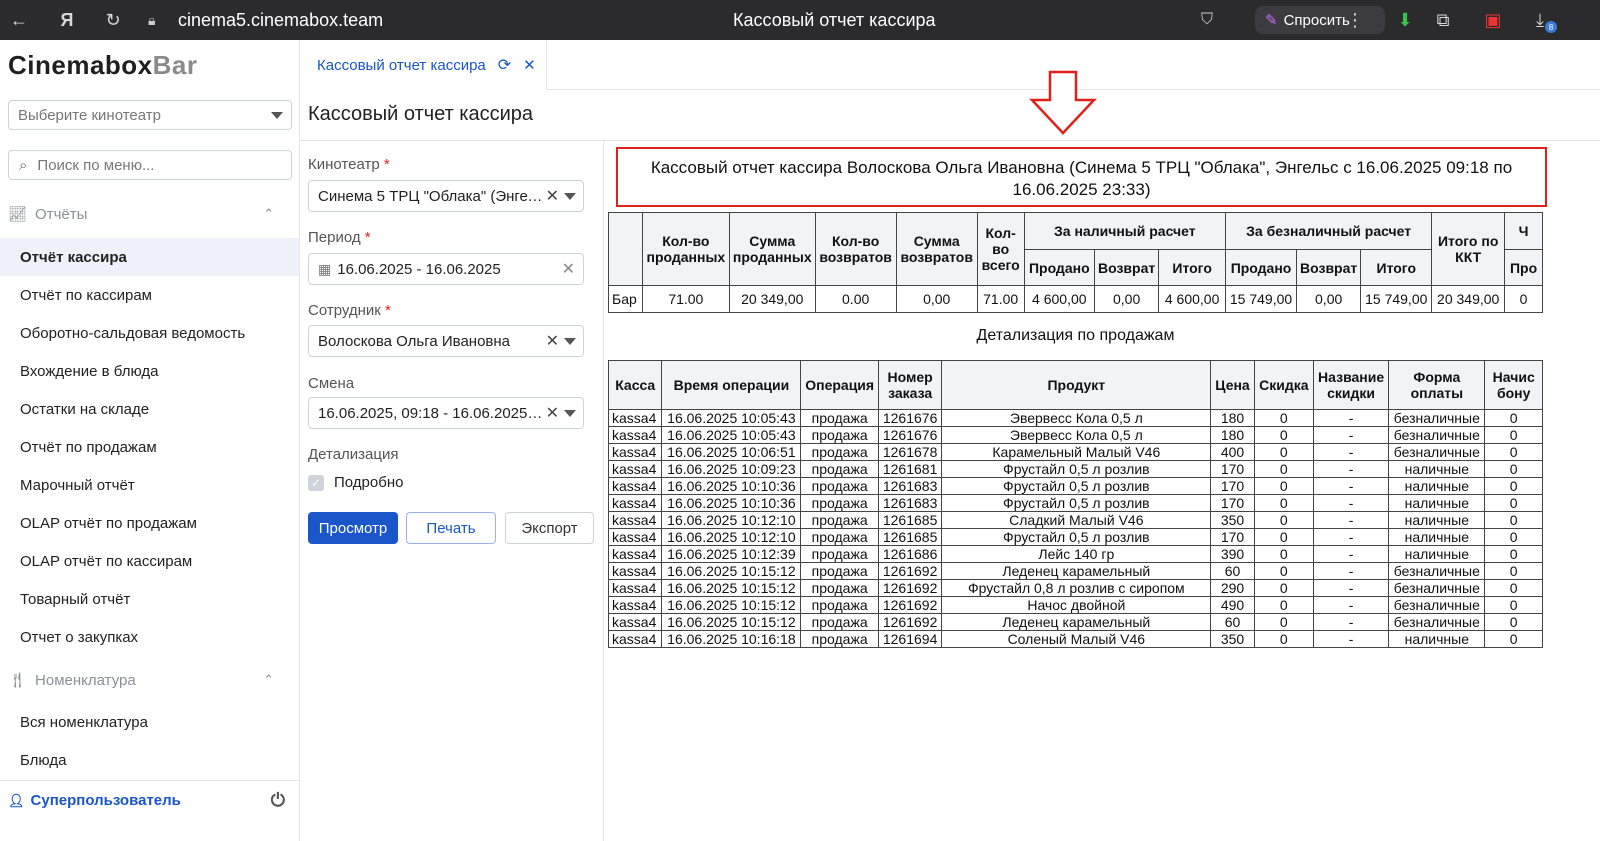 The image size is (1600, 841). I want to click on profile-extension-icon: ▣, so click(1493, 20).